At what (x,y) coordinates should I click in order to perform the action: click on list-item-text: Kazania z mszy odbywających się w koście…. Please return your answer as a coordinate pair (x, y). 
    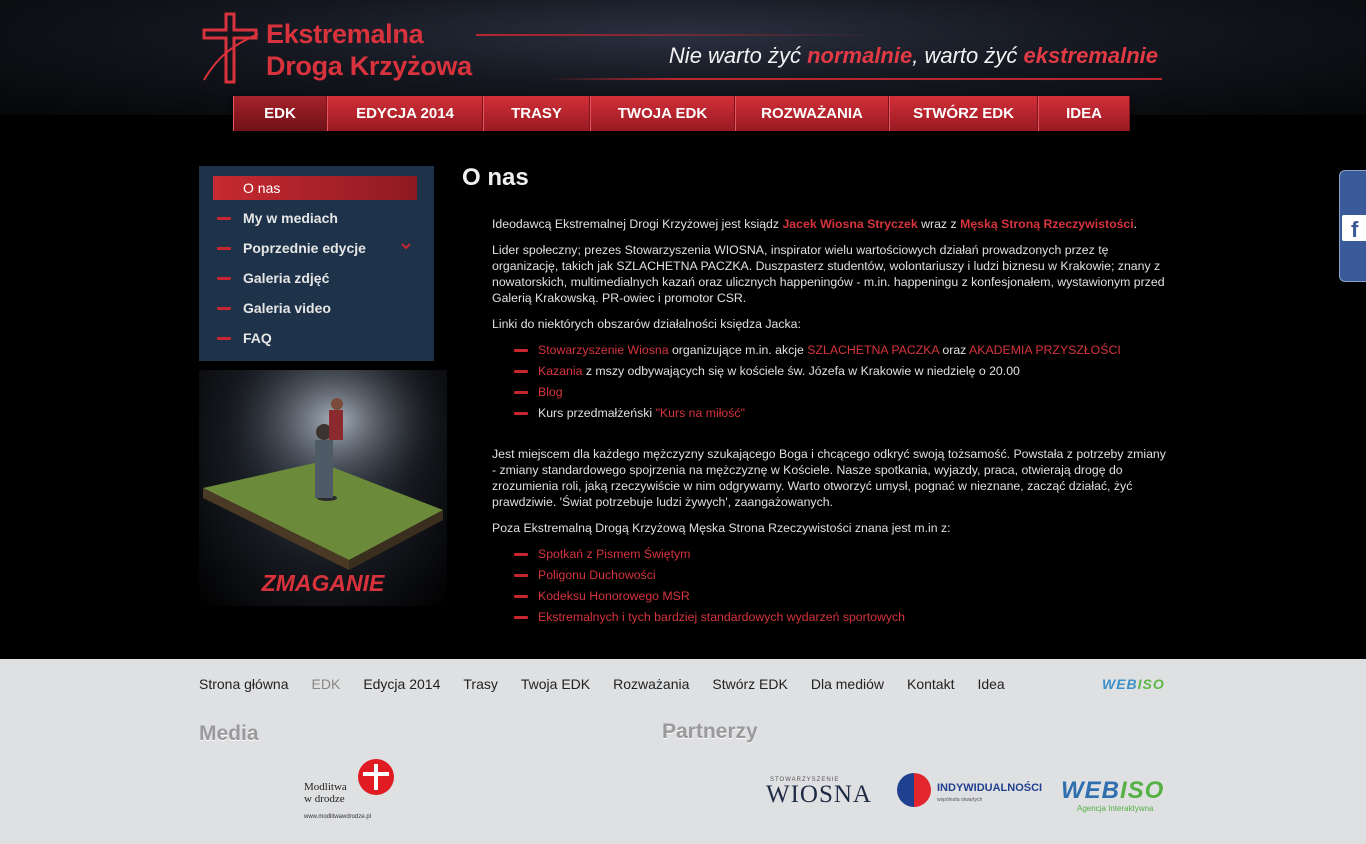
    Looking at the image, I should click on (779, 371).